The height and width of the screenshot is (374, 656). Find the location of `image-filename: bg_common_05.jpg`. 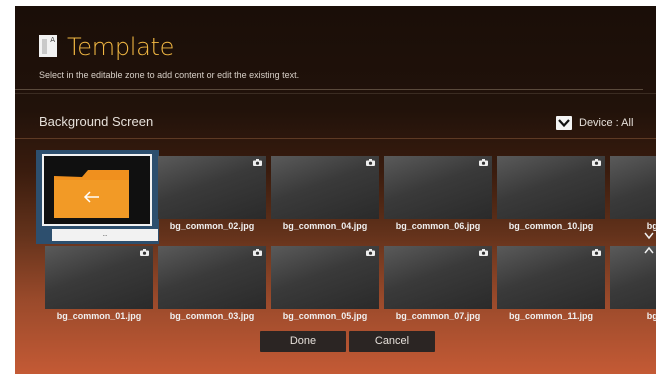

image-filename: bg_common_05.jpg is located at coordinates (325, 316).